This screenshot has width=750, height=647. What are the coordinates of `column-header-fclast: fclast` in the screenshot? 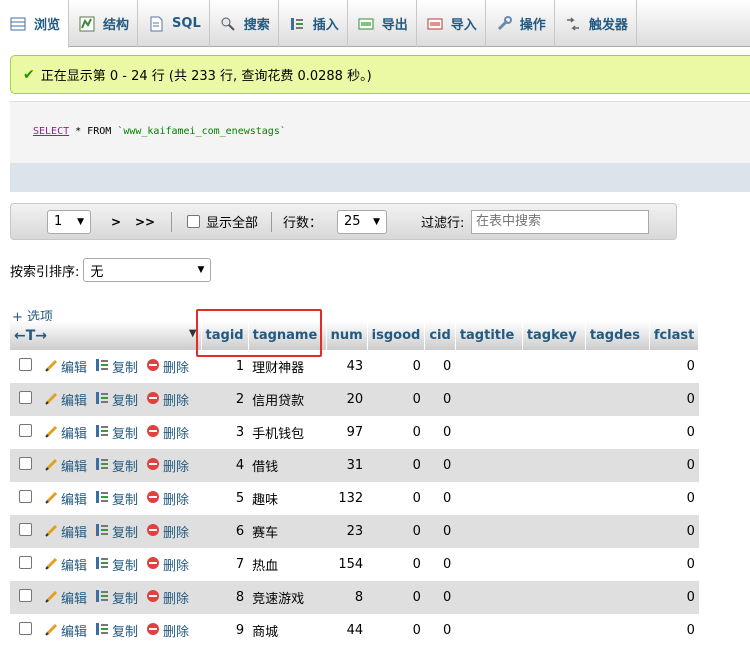 It's located at (674, 335).